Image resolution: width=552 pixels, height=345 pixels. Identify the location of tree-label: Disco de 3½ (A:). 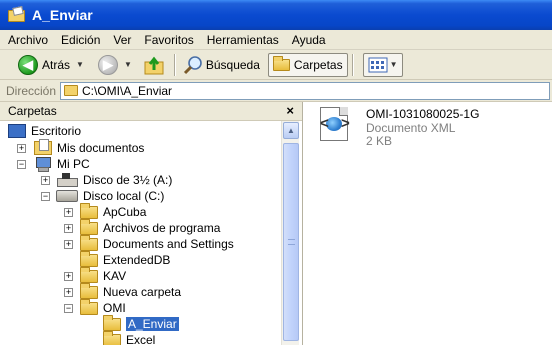
(128, 180).